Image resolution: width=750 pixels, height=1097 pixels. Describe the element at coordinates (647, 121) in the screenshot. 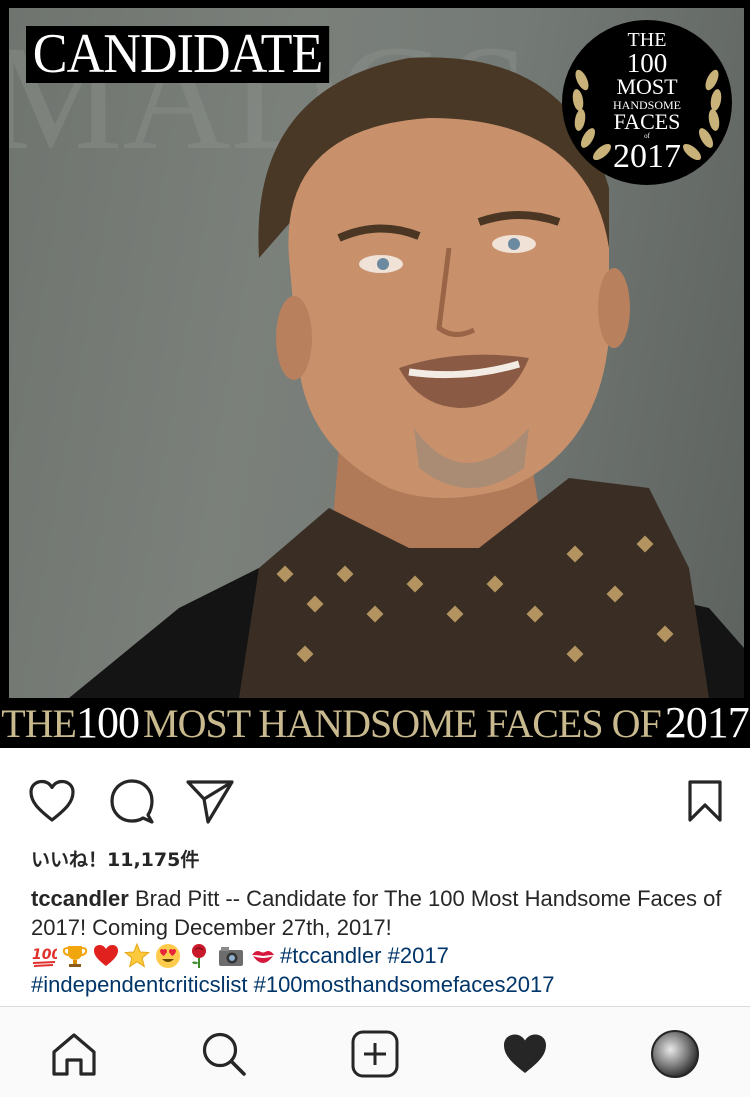

I see `seal-faces: FACES` at that location.